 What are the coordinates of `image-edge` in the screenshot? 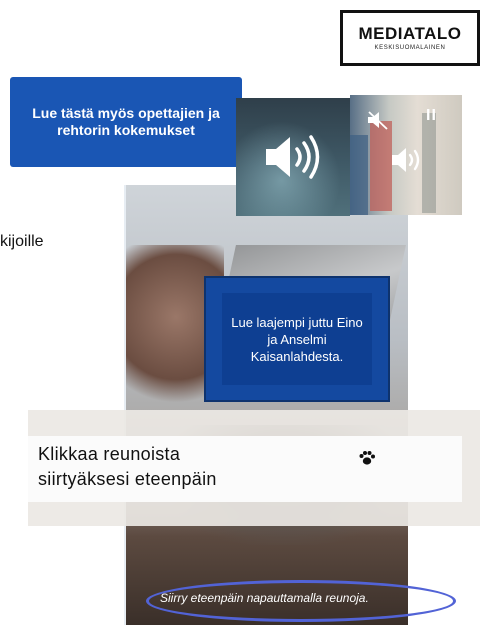 It's located at (125, 405).